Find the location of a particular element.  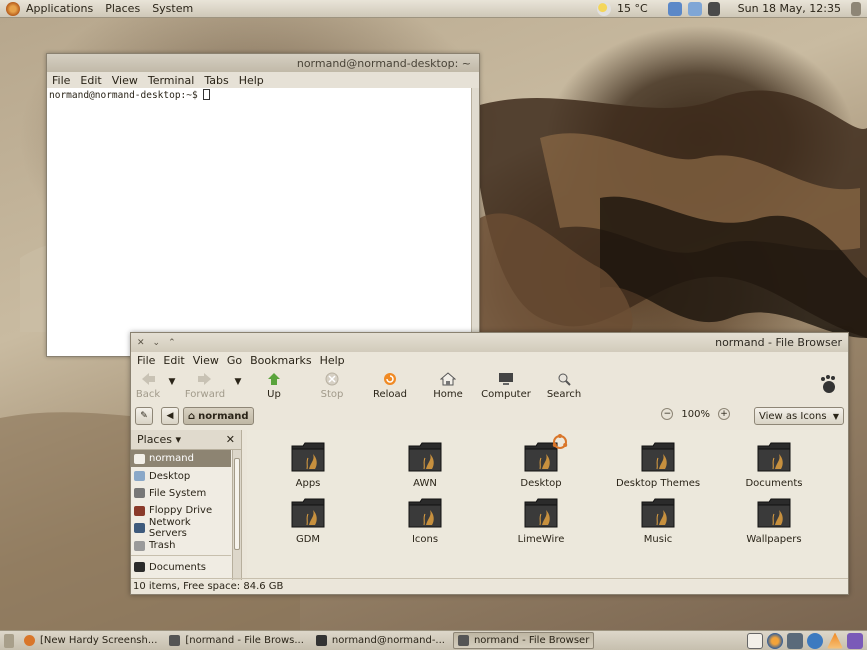

folder-item: Desktop is located at coordinates (541, 461).